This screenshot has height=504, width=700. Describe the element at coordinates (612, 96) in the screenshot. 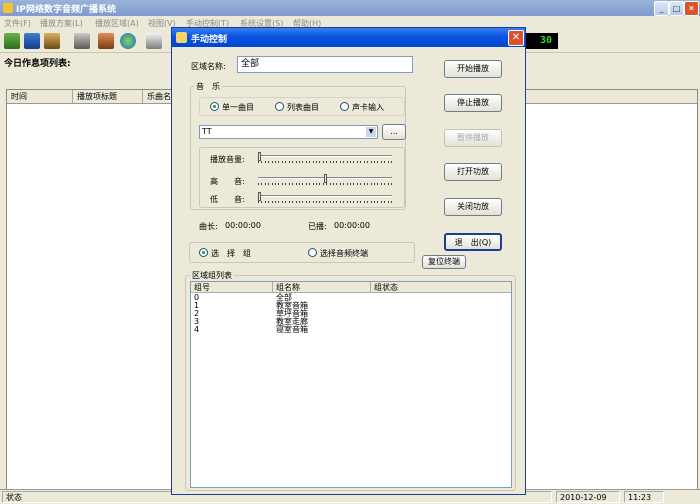

I see `column-extra` at that location.